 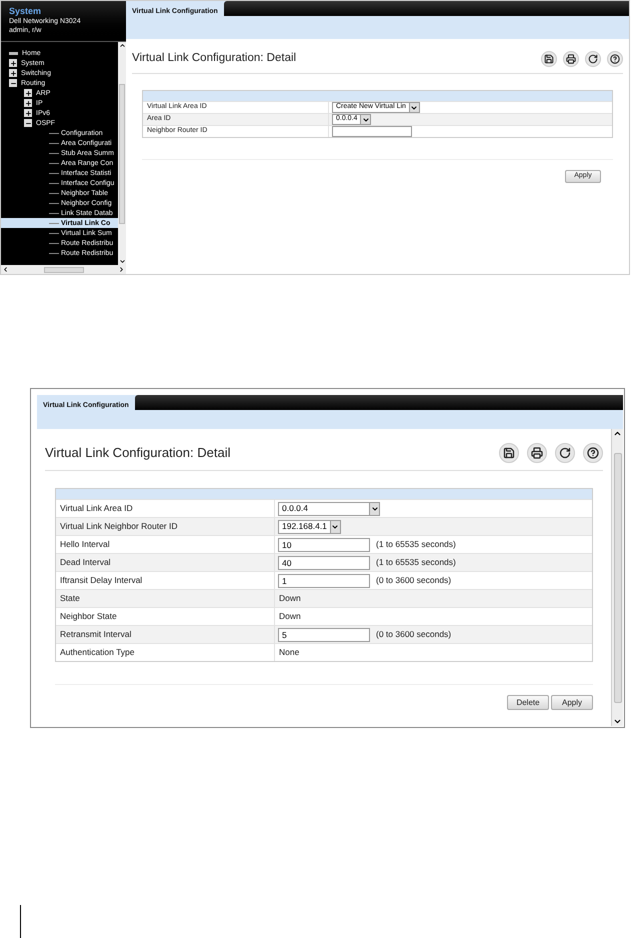 What do you see at coordinates (289, 652) in the screenshot?
I see `field-value: None` at bounding box center [289, 652].